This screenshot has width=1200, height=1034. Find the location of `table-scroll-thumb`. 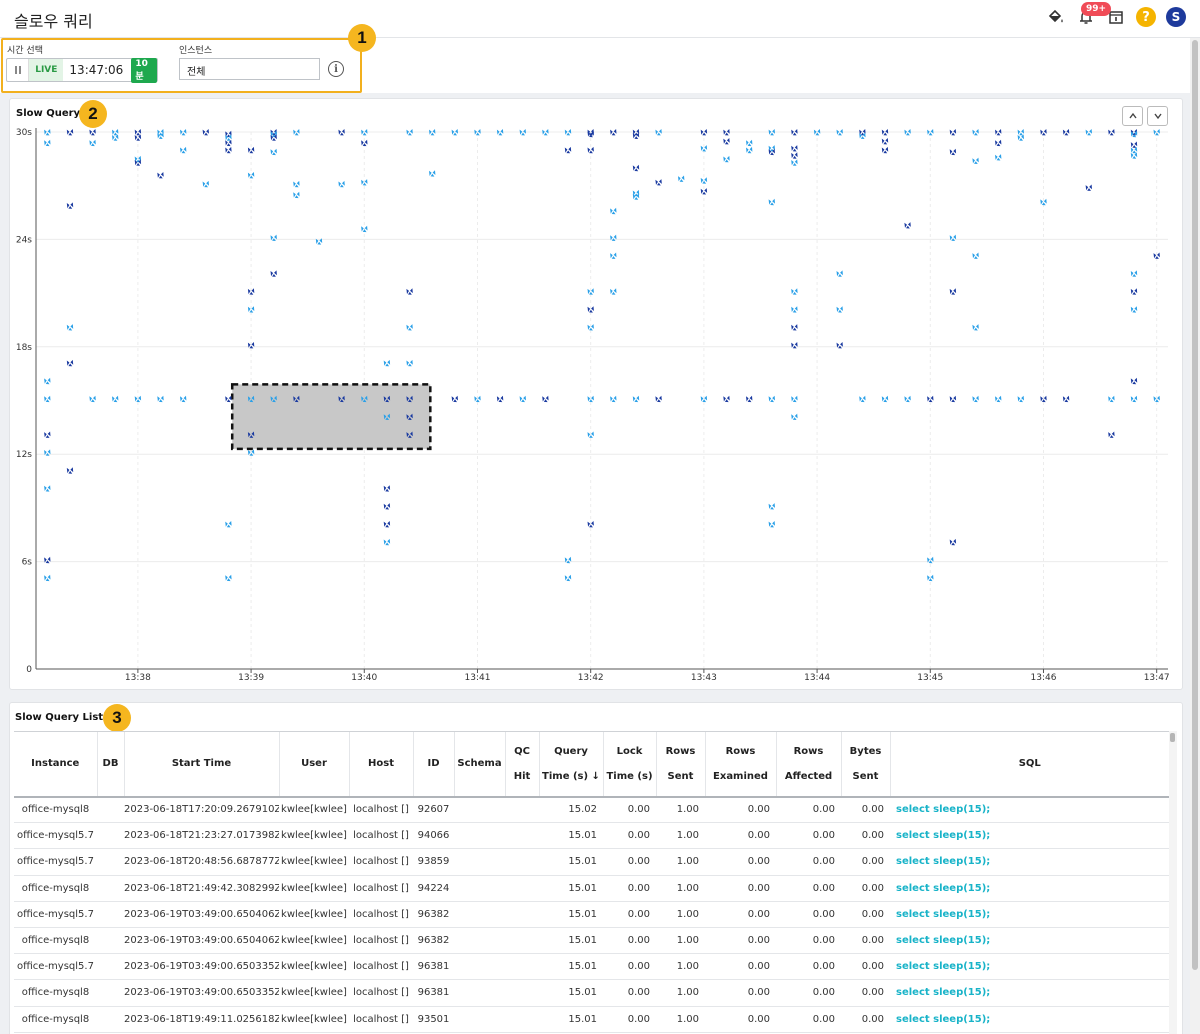

table-scroll-thumb is located at coordinates (1172, 737).